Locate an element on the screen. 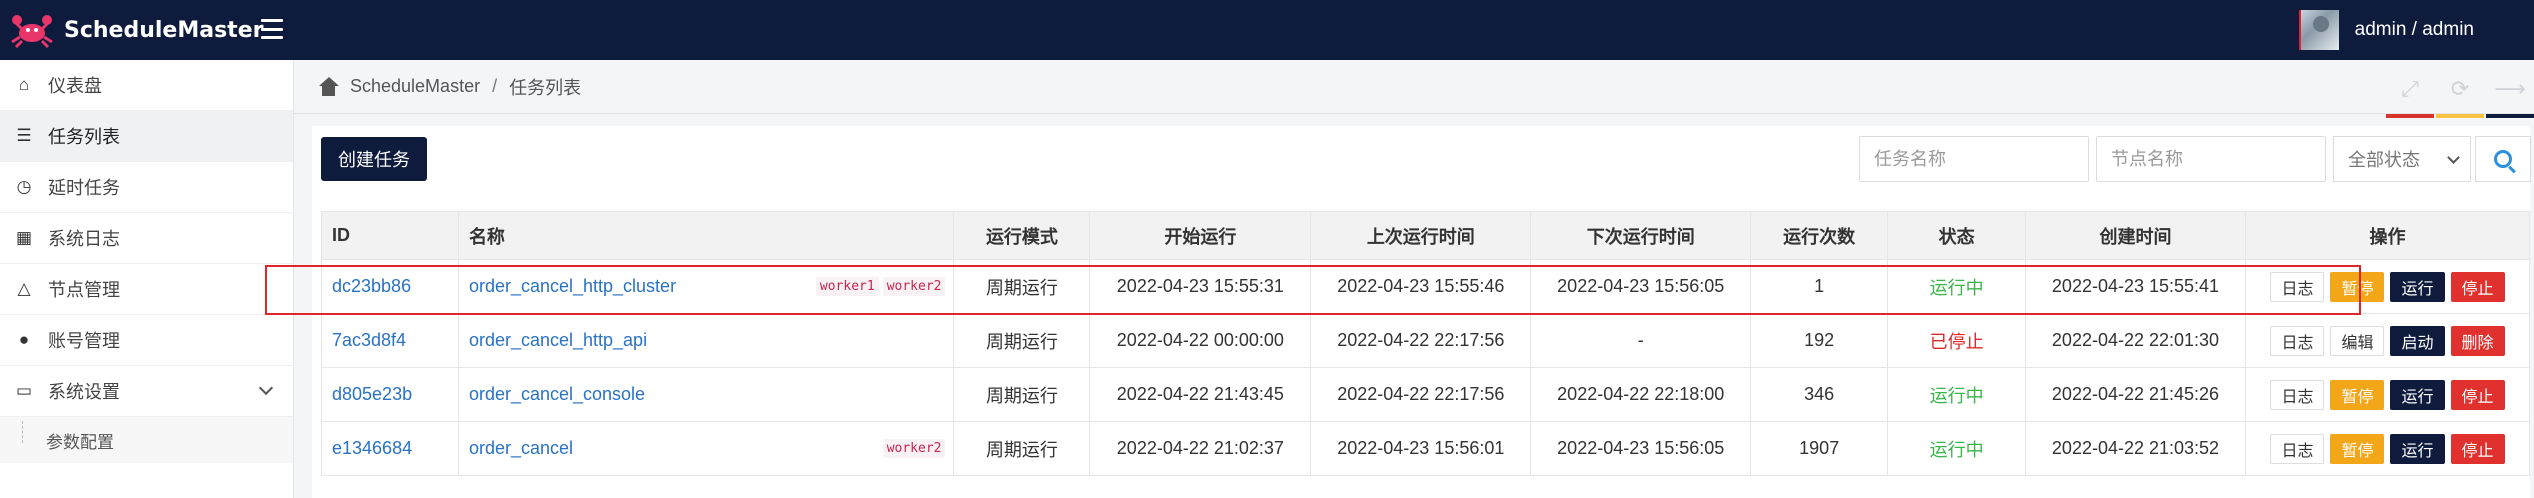  task-name-input is located at coordinates (1981, 159).